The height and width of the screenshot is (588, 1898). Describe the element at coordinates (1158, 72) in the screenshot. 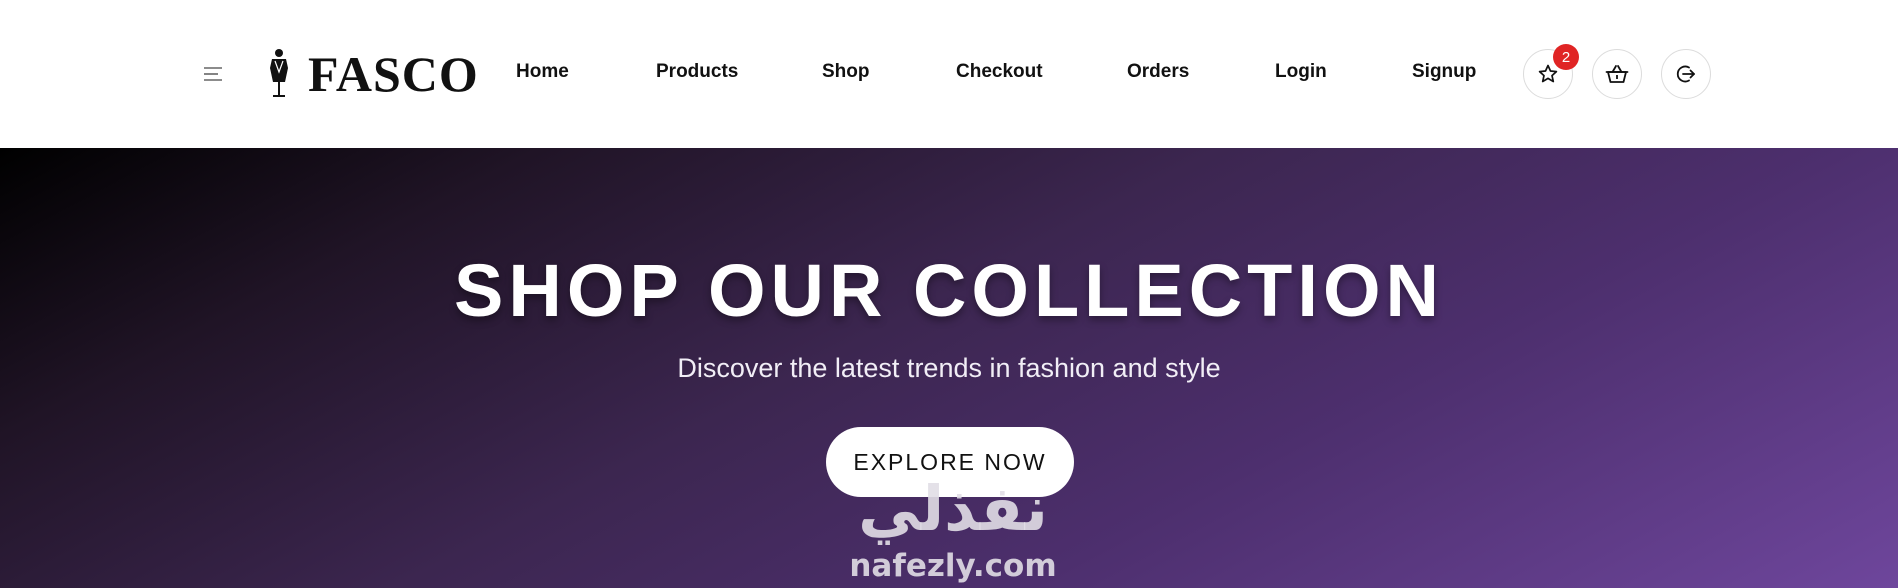

I see `nav-orders: Orders` at that location.